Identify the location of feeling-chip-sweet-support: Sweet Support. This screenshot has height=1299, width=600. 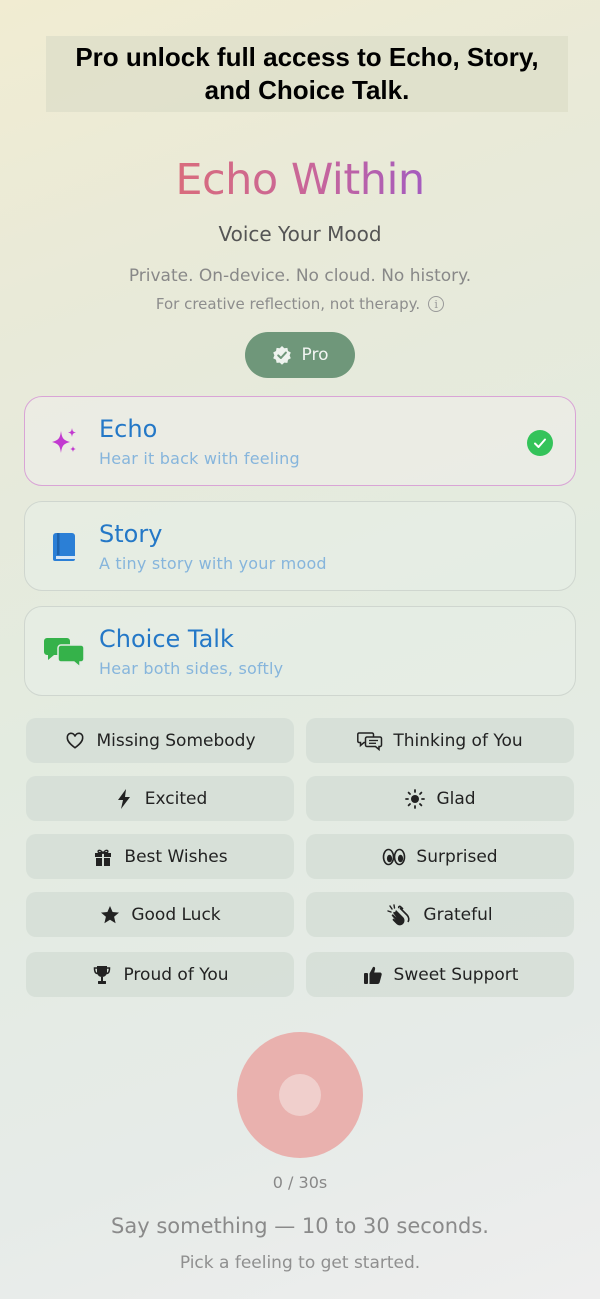
(440, 974).